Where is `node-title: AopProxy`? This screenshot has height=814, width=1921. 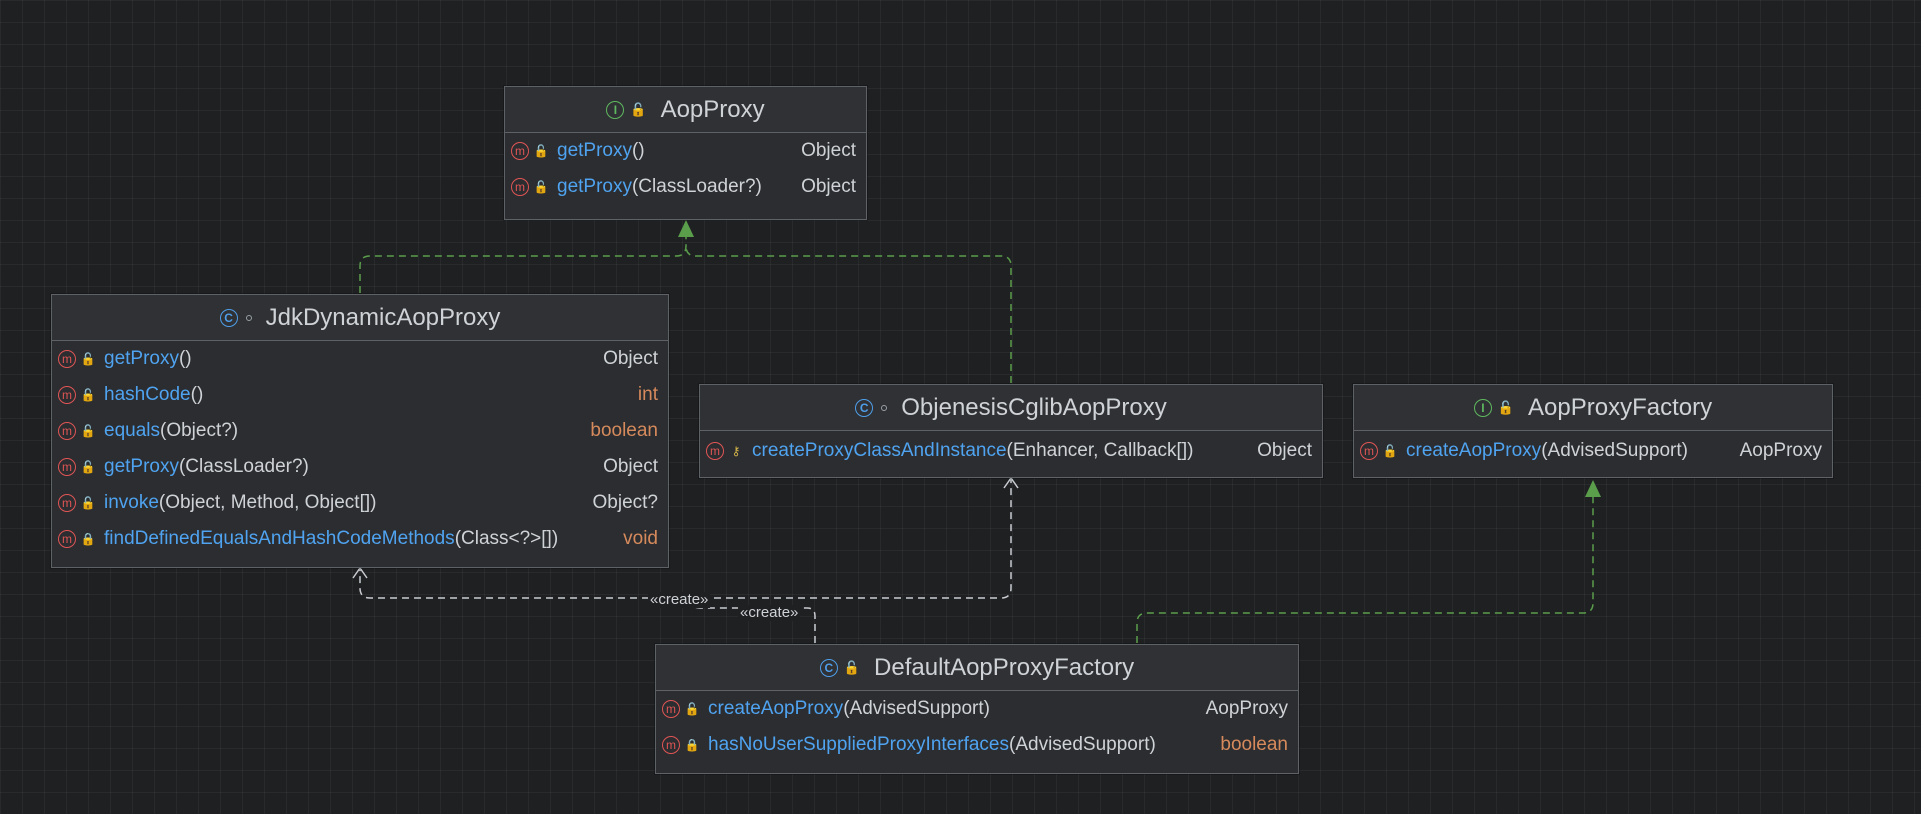 node-title: AopProxy is located at coordinates (712, 109).